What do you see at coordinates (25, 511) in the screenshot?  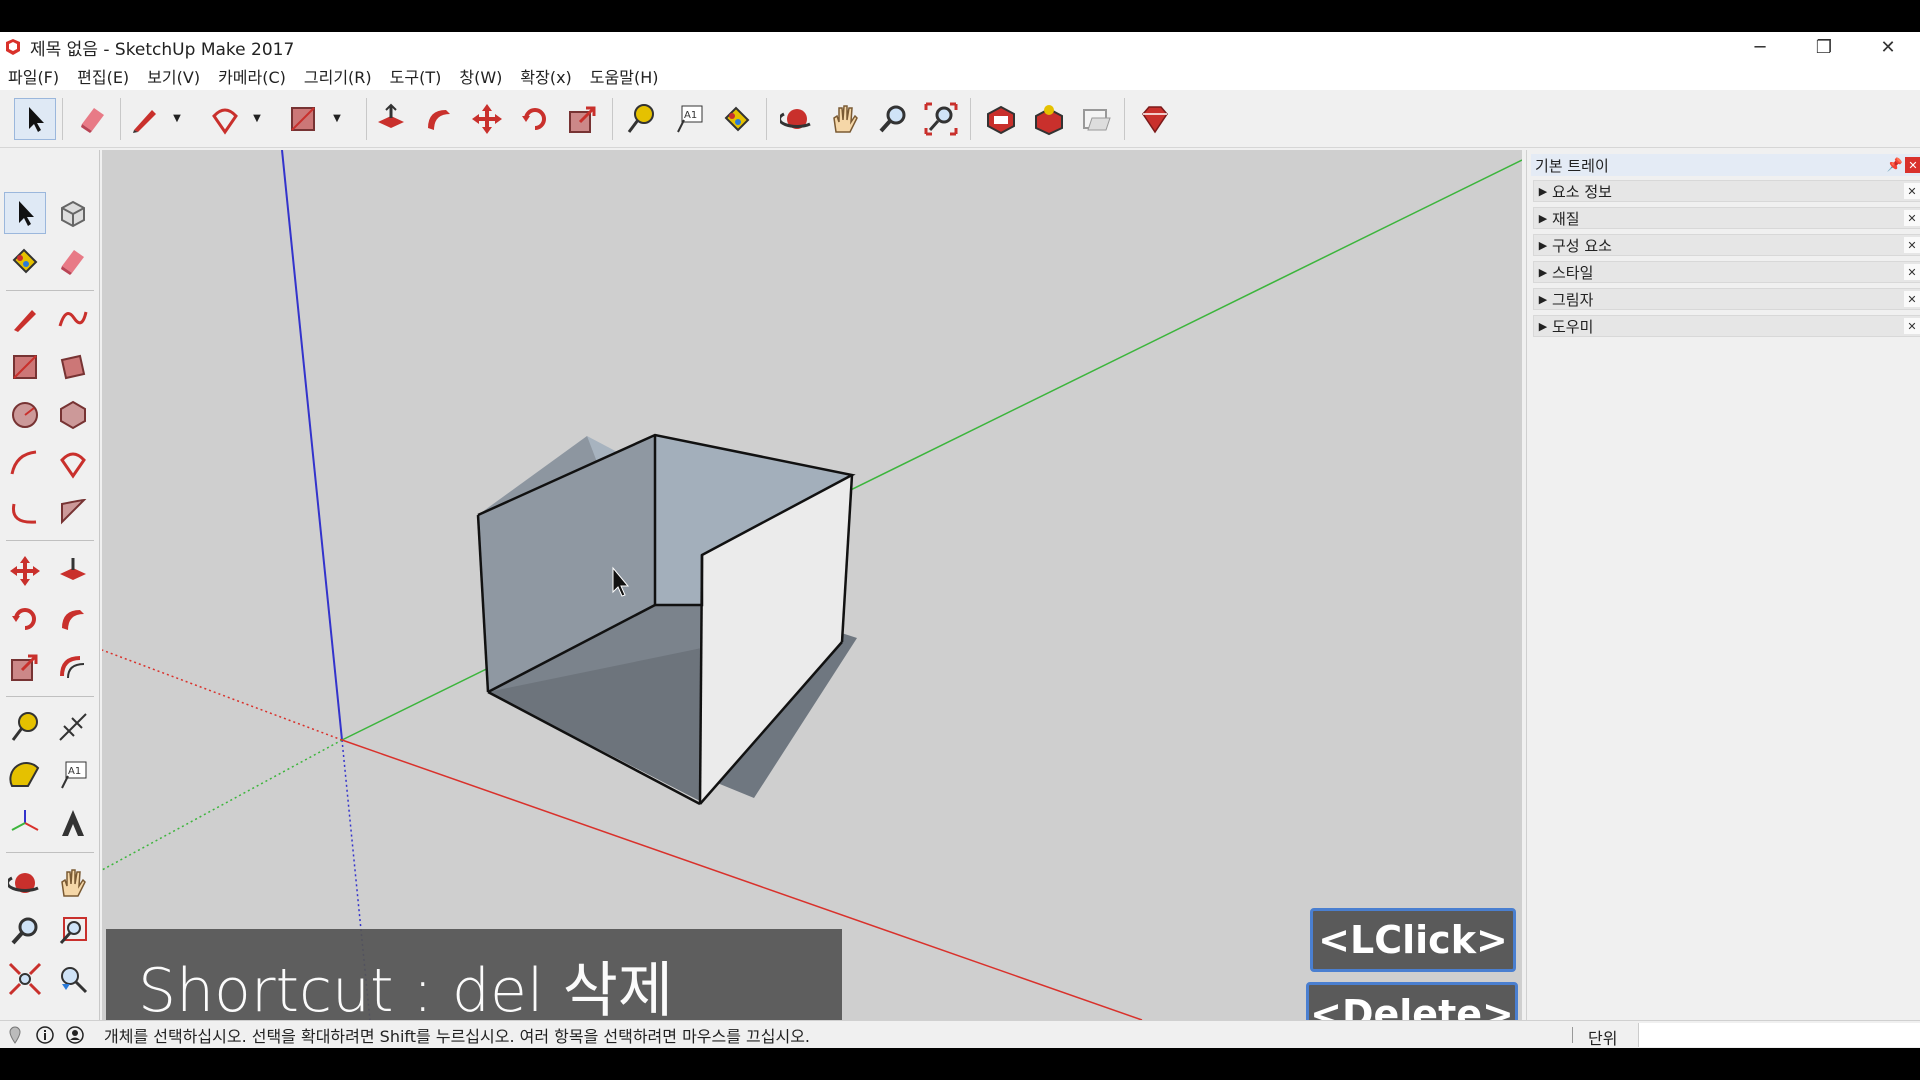 I see `three-point-arc-tool-left` at bounding box center [25, 511].